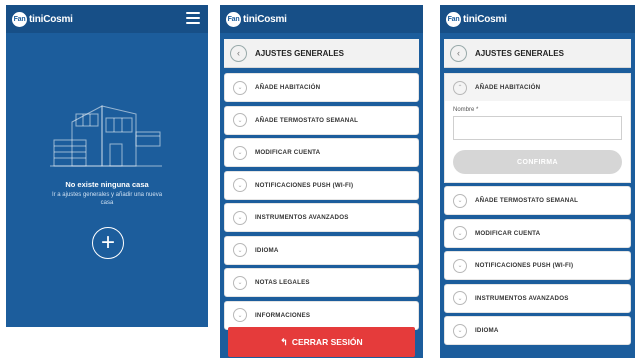 This screenshot has width=636, height=358. Describe the element at coordinates (321, 282) in the screenshot. I see `settings-item-legal-notes: ⌄ NOTAS LEGALES` at that location.